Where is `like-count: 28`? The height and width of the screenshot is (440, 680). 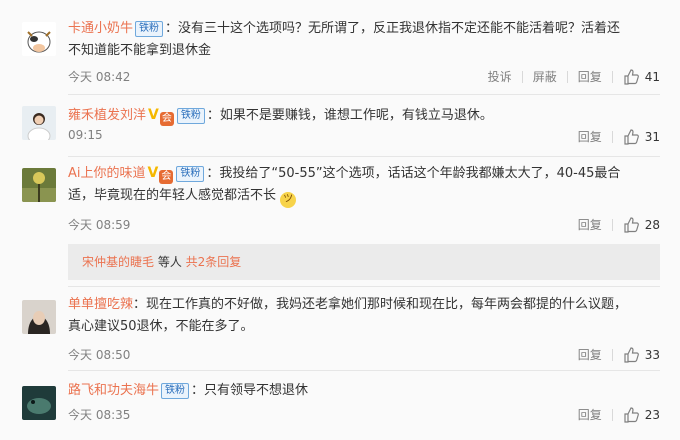
like-count: 28 is located at coordinates (652, 224).